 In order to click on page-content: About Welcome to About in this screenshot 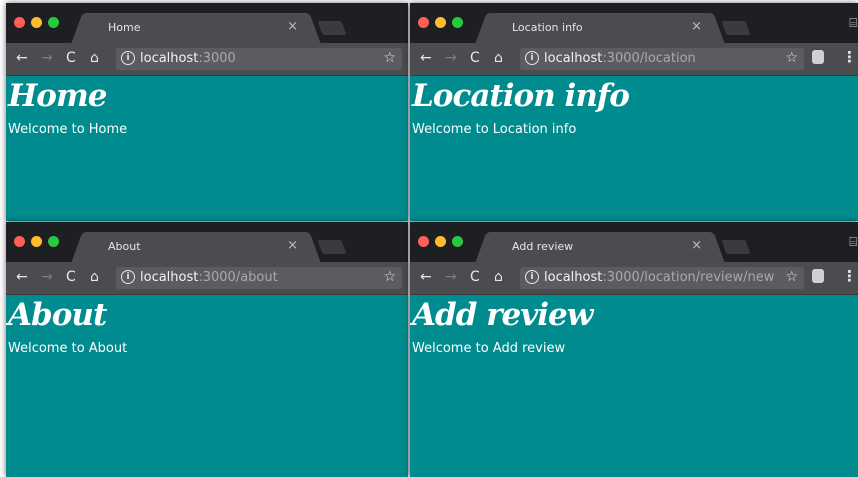, I will do `click(207, 325)`.